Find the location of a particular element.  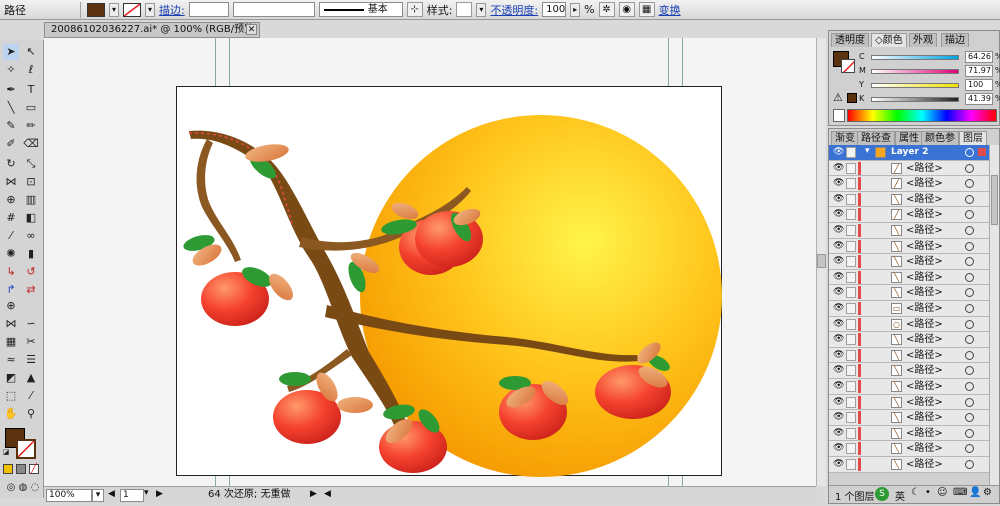

slider-m-track is located at coordinates (915, 71).